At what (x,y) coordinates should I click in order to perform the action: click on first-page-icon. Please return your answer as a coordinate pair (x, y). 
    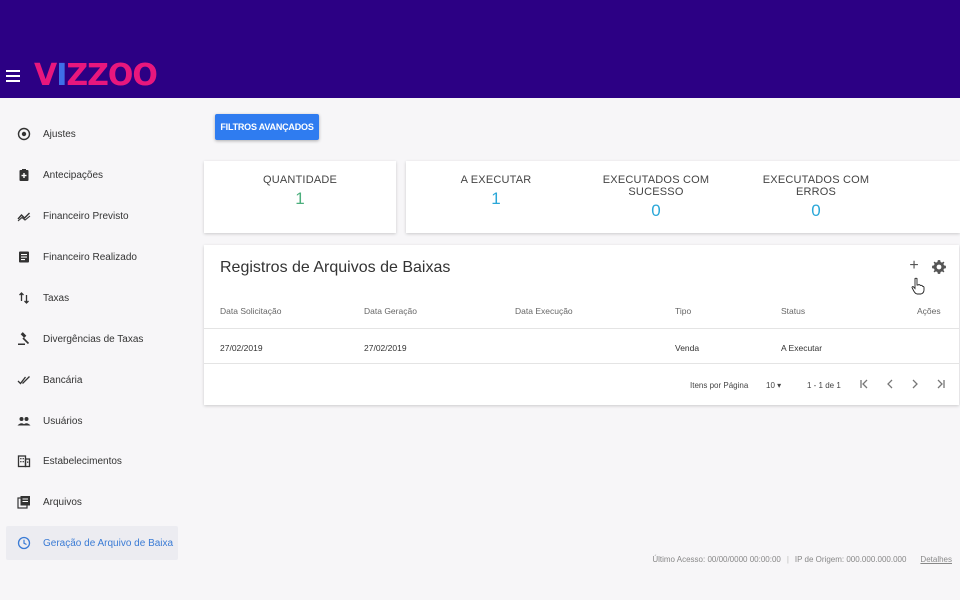
    Looking at the image, I should click on (864, 384).